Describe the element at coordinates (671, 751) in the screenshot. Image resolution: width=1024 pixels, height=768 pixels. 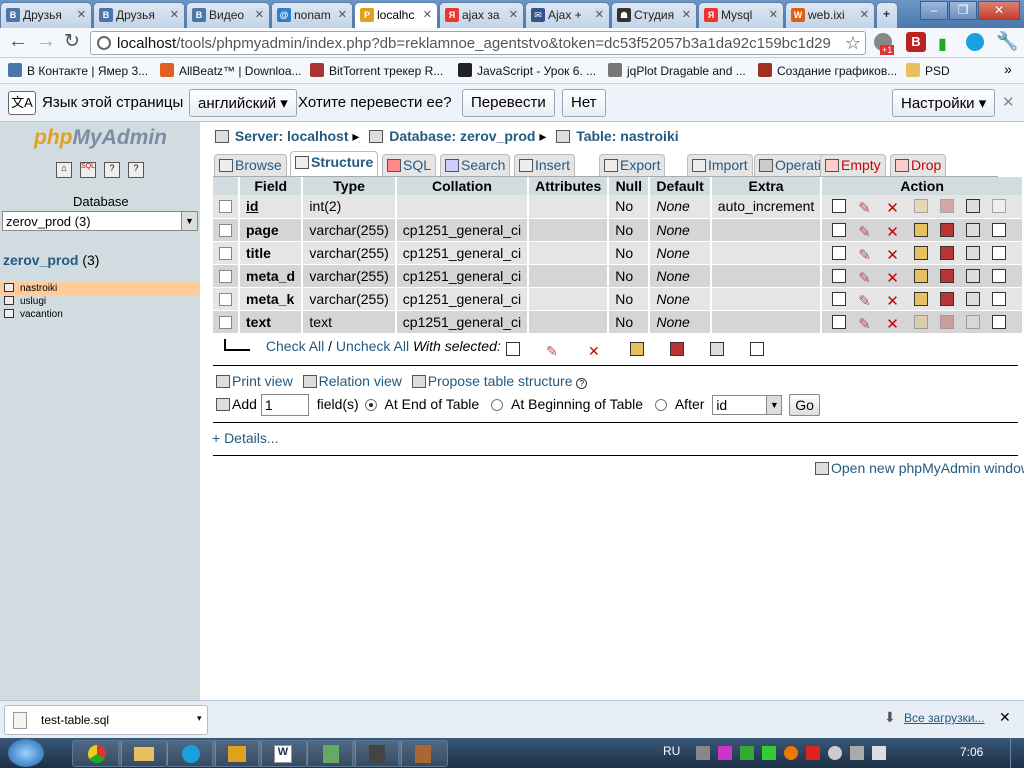
I see `language-indicator: RU` at that location.